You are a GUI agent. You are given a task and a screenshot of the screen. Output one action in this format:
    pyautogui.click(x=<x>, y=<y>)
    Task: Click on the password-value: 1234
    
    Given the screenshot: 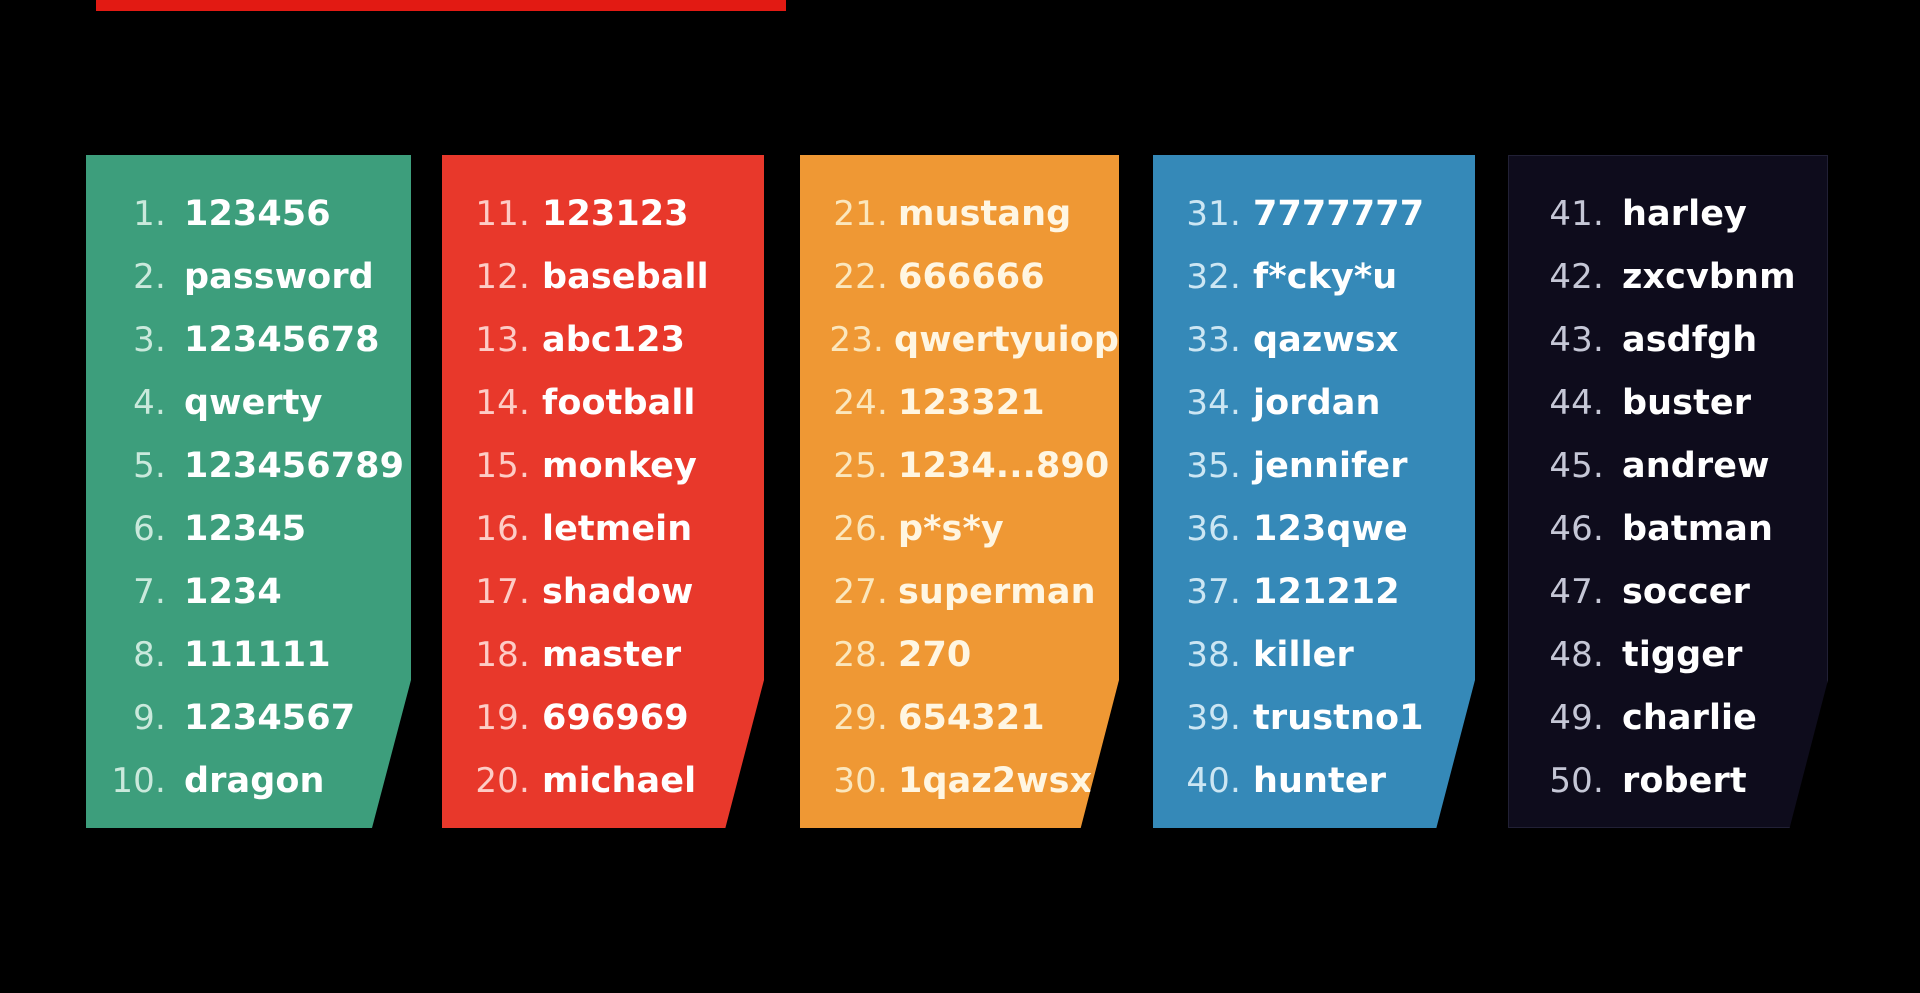 What is the action you would take?
    pyautogui.click(x=233, y=592)
    